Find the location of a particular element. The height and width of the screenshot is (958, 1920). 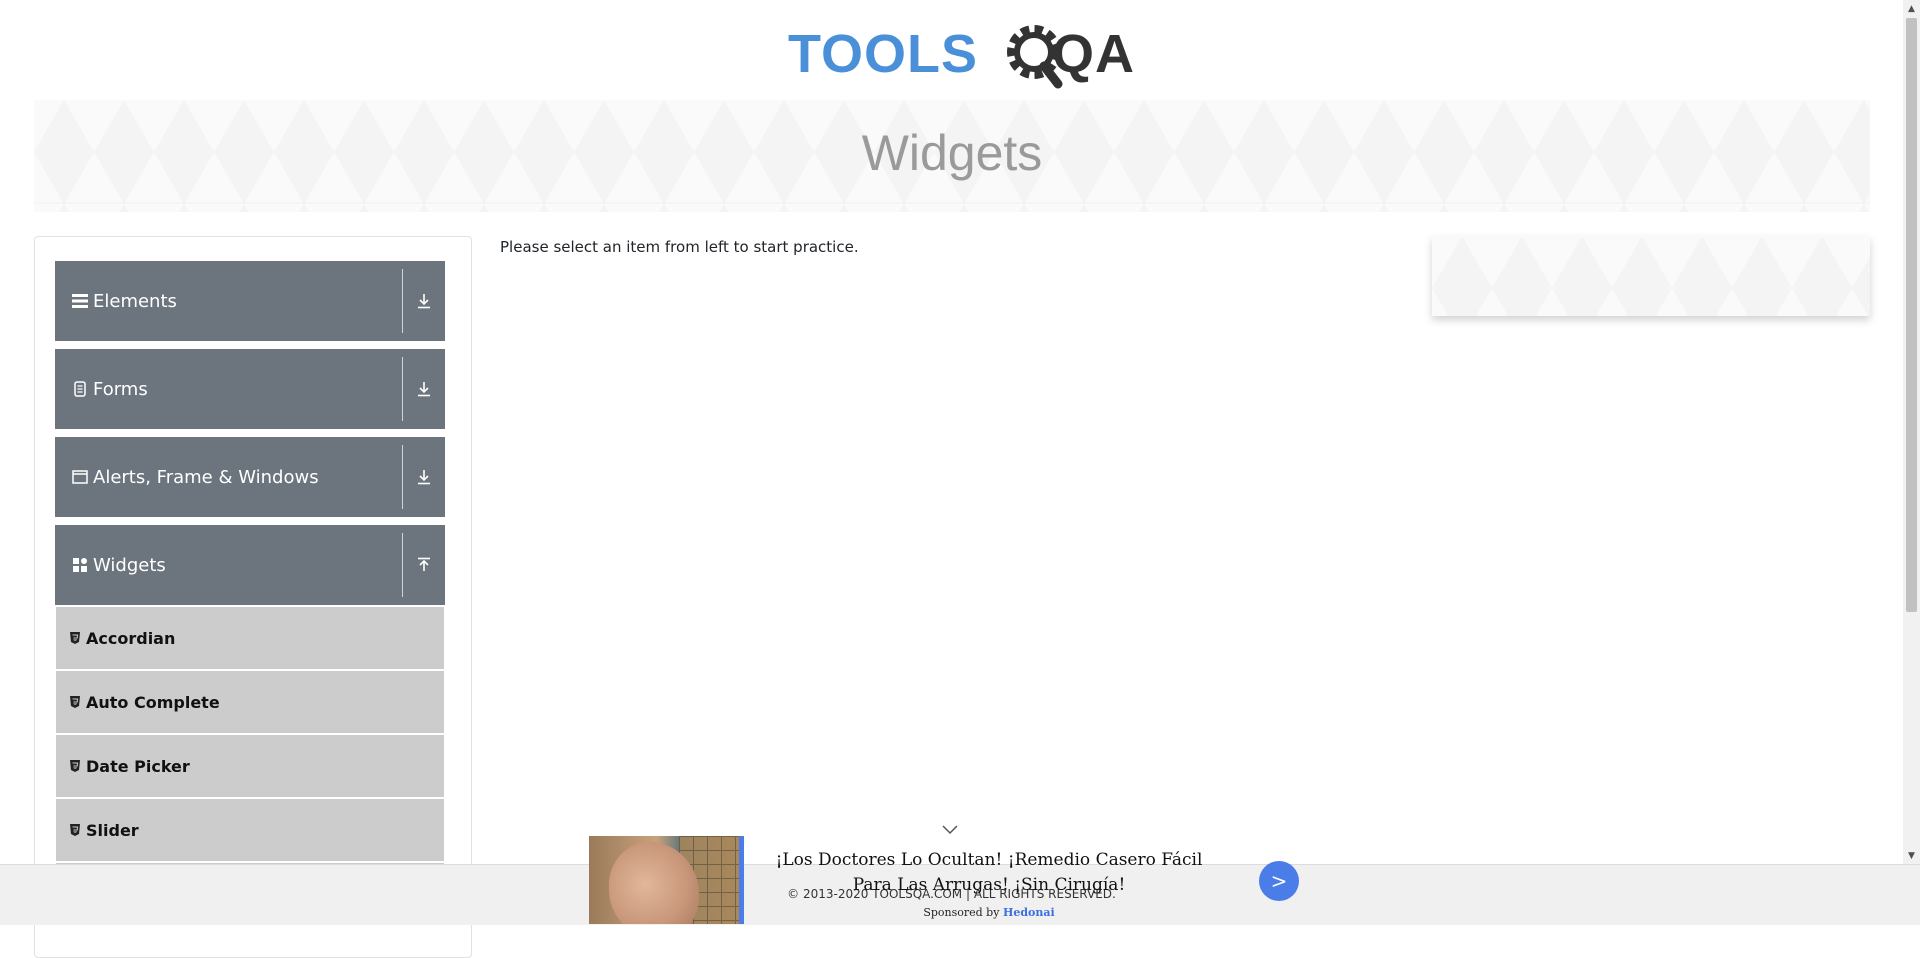

ad-placeholder-card is located at coordinates (1651, 276).